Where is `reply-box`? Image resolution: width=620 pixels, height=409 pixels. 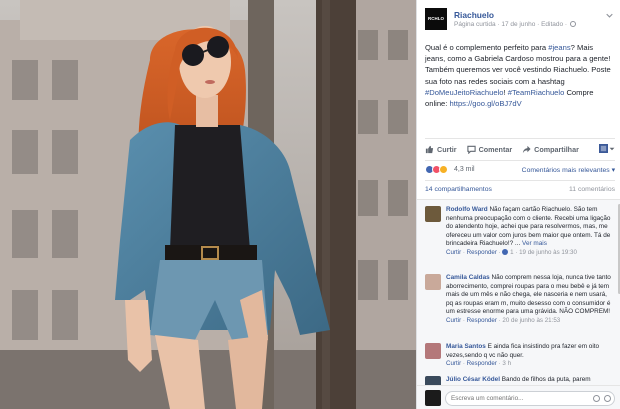 reply-box is located at coordinates (518, 397).